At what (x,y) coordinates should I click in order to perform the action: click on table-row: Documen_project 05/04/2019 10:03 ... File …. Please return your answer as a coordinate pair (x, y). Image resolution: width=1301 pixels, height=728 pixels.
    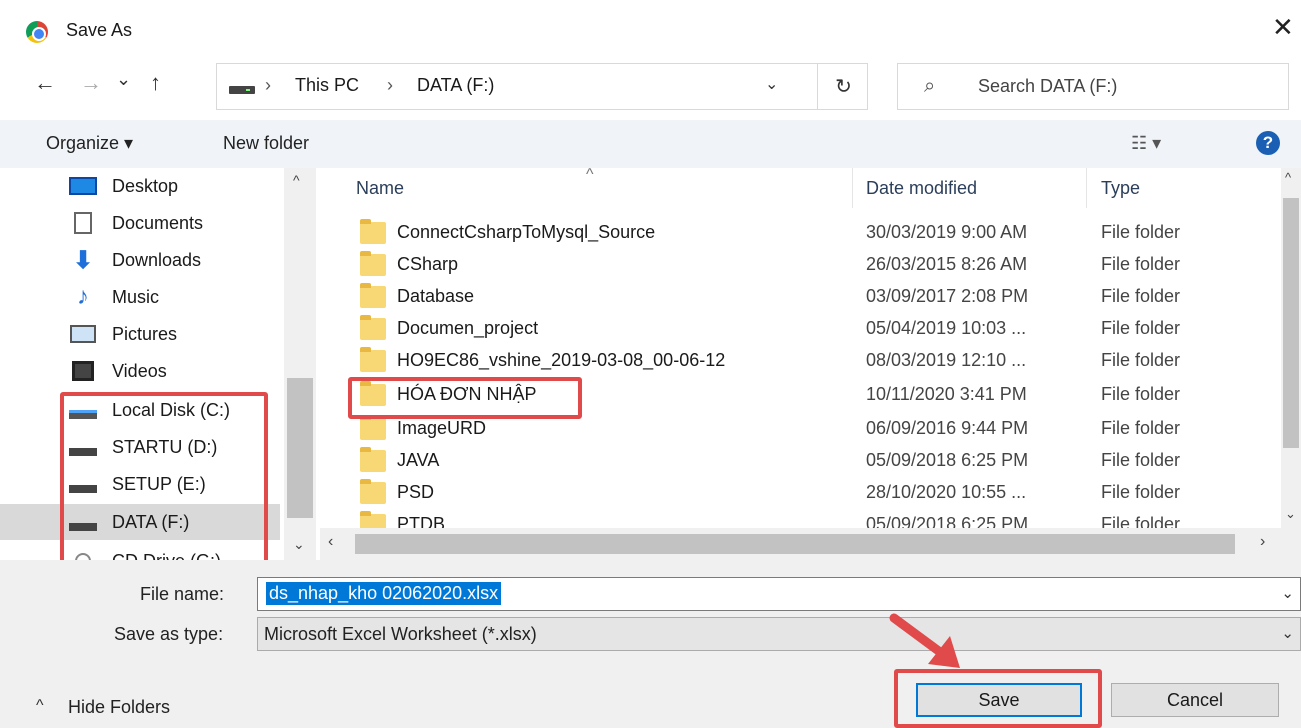
    Looking at the image, I should click on (792, 330).